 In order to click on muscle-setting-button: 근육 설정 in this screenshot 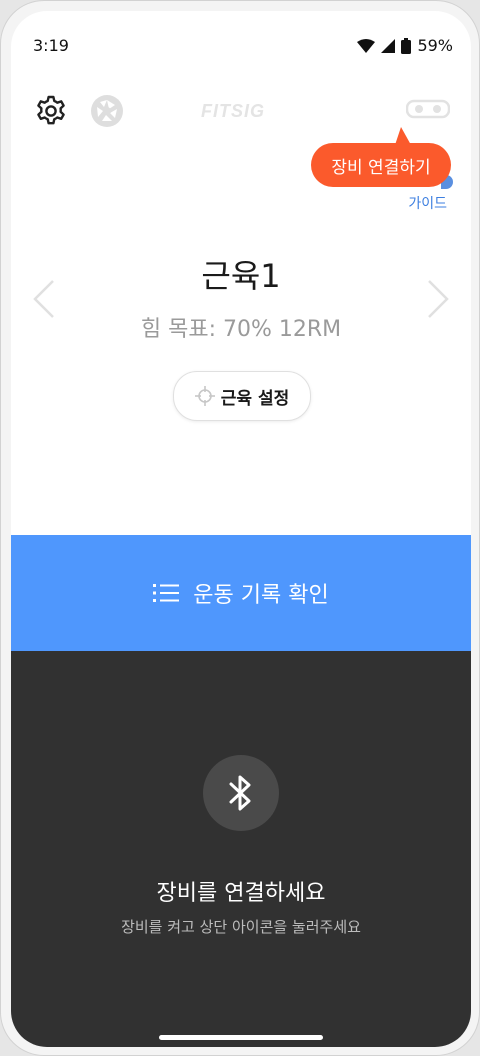, I will do `click(242, 396)`.